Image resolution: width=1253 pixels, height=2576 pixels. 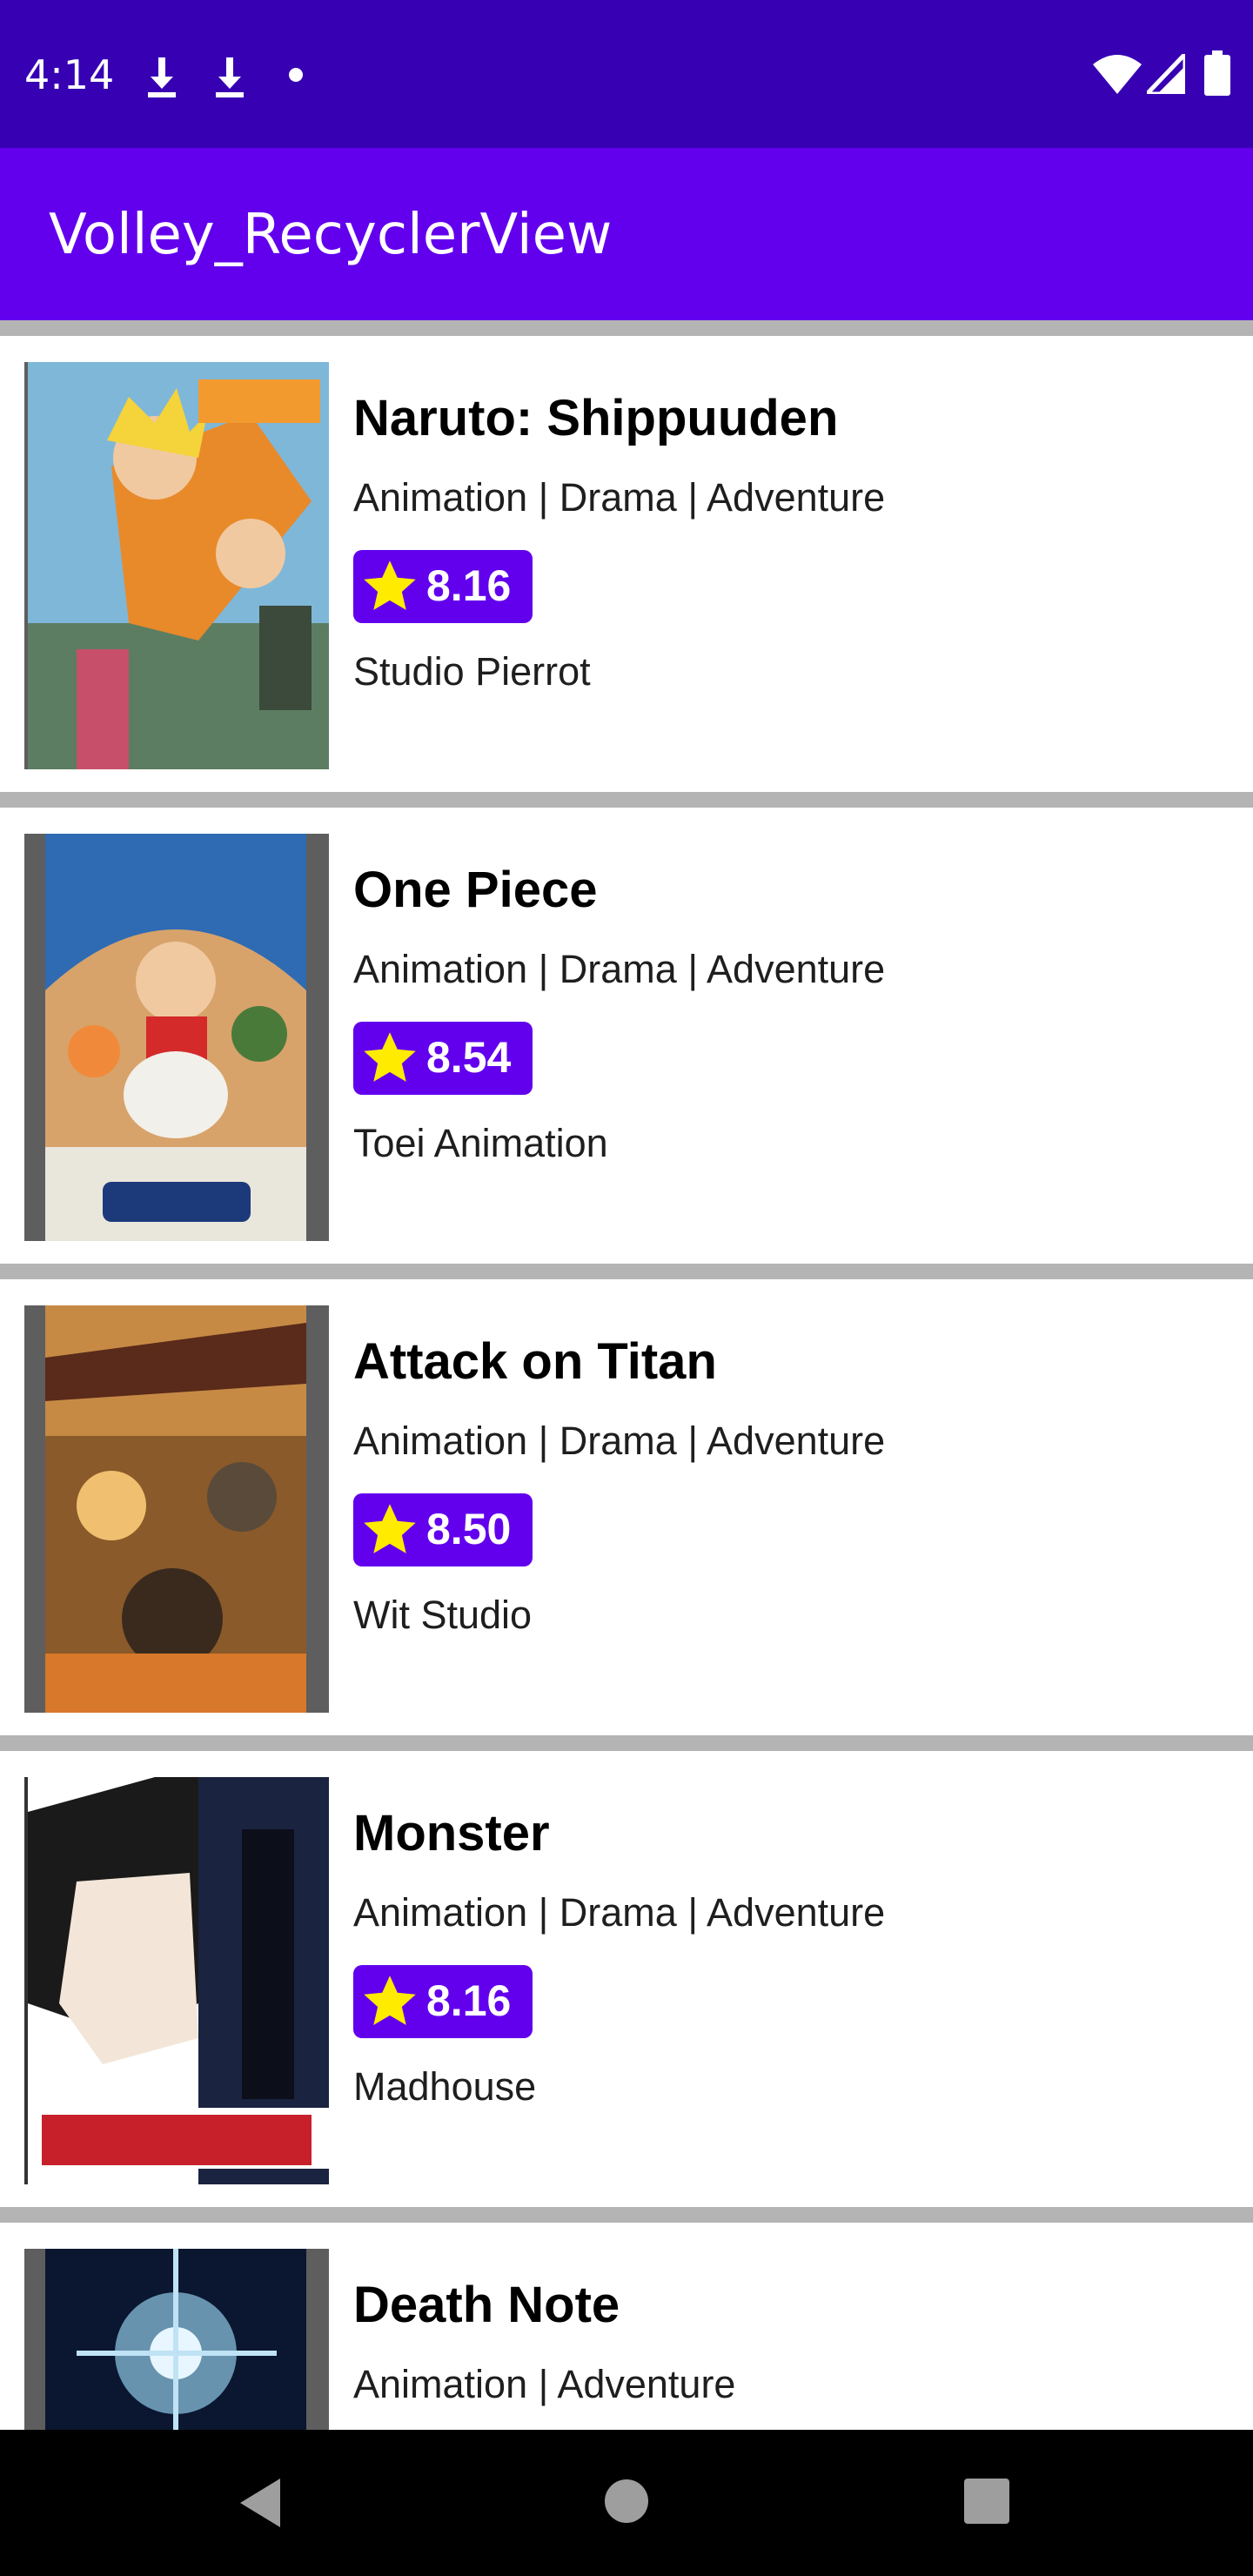 I want to click on navigation-bar, so click(x=626, y=2503).